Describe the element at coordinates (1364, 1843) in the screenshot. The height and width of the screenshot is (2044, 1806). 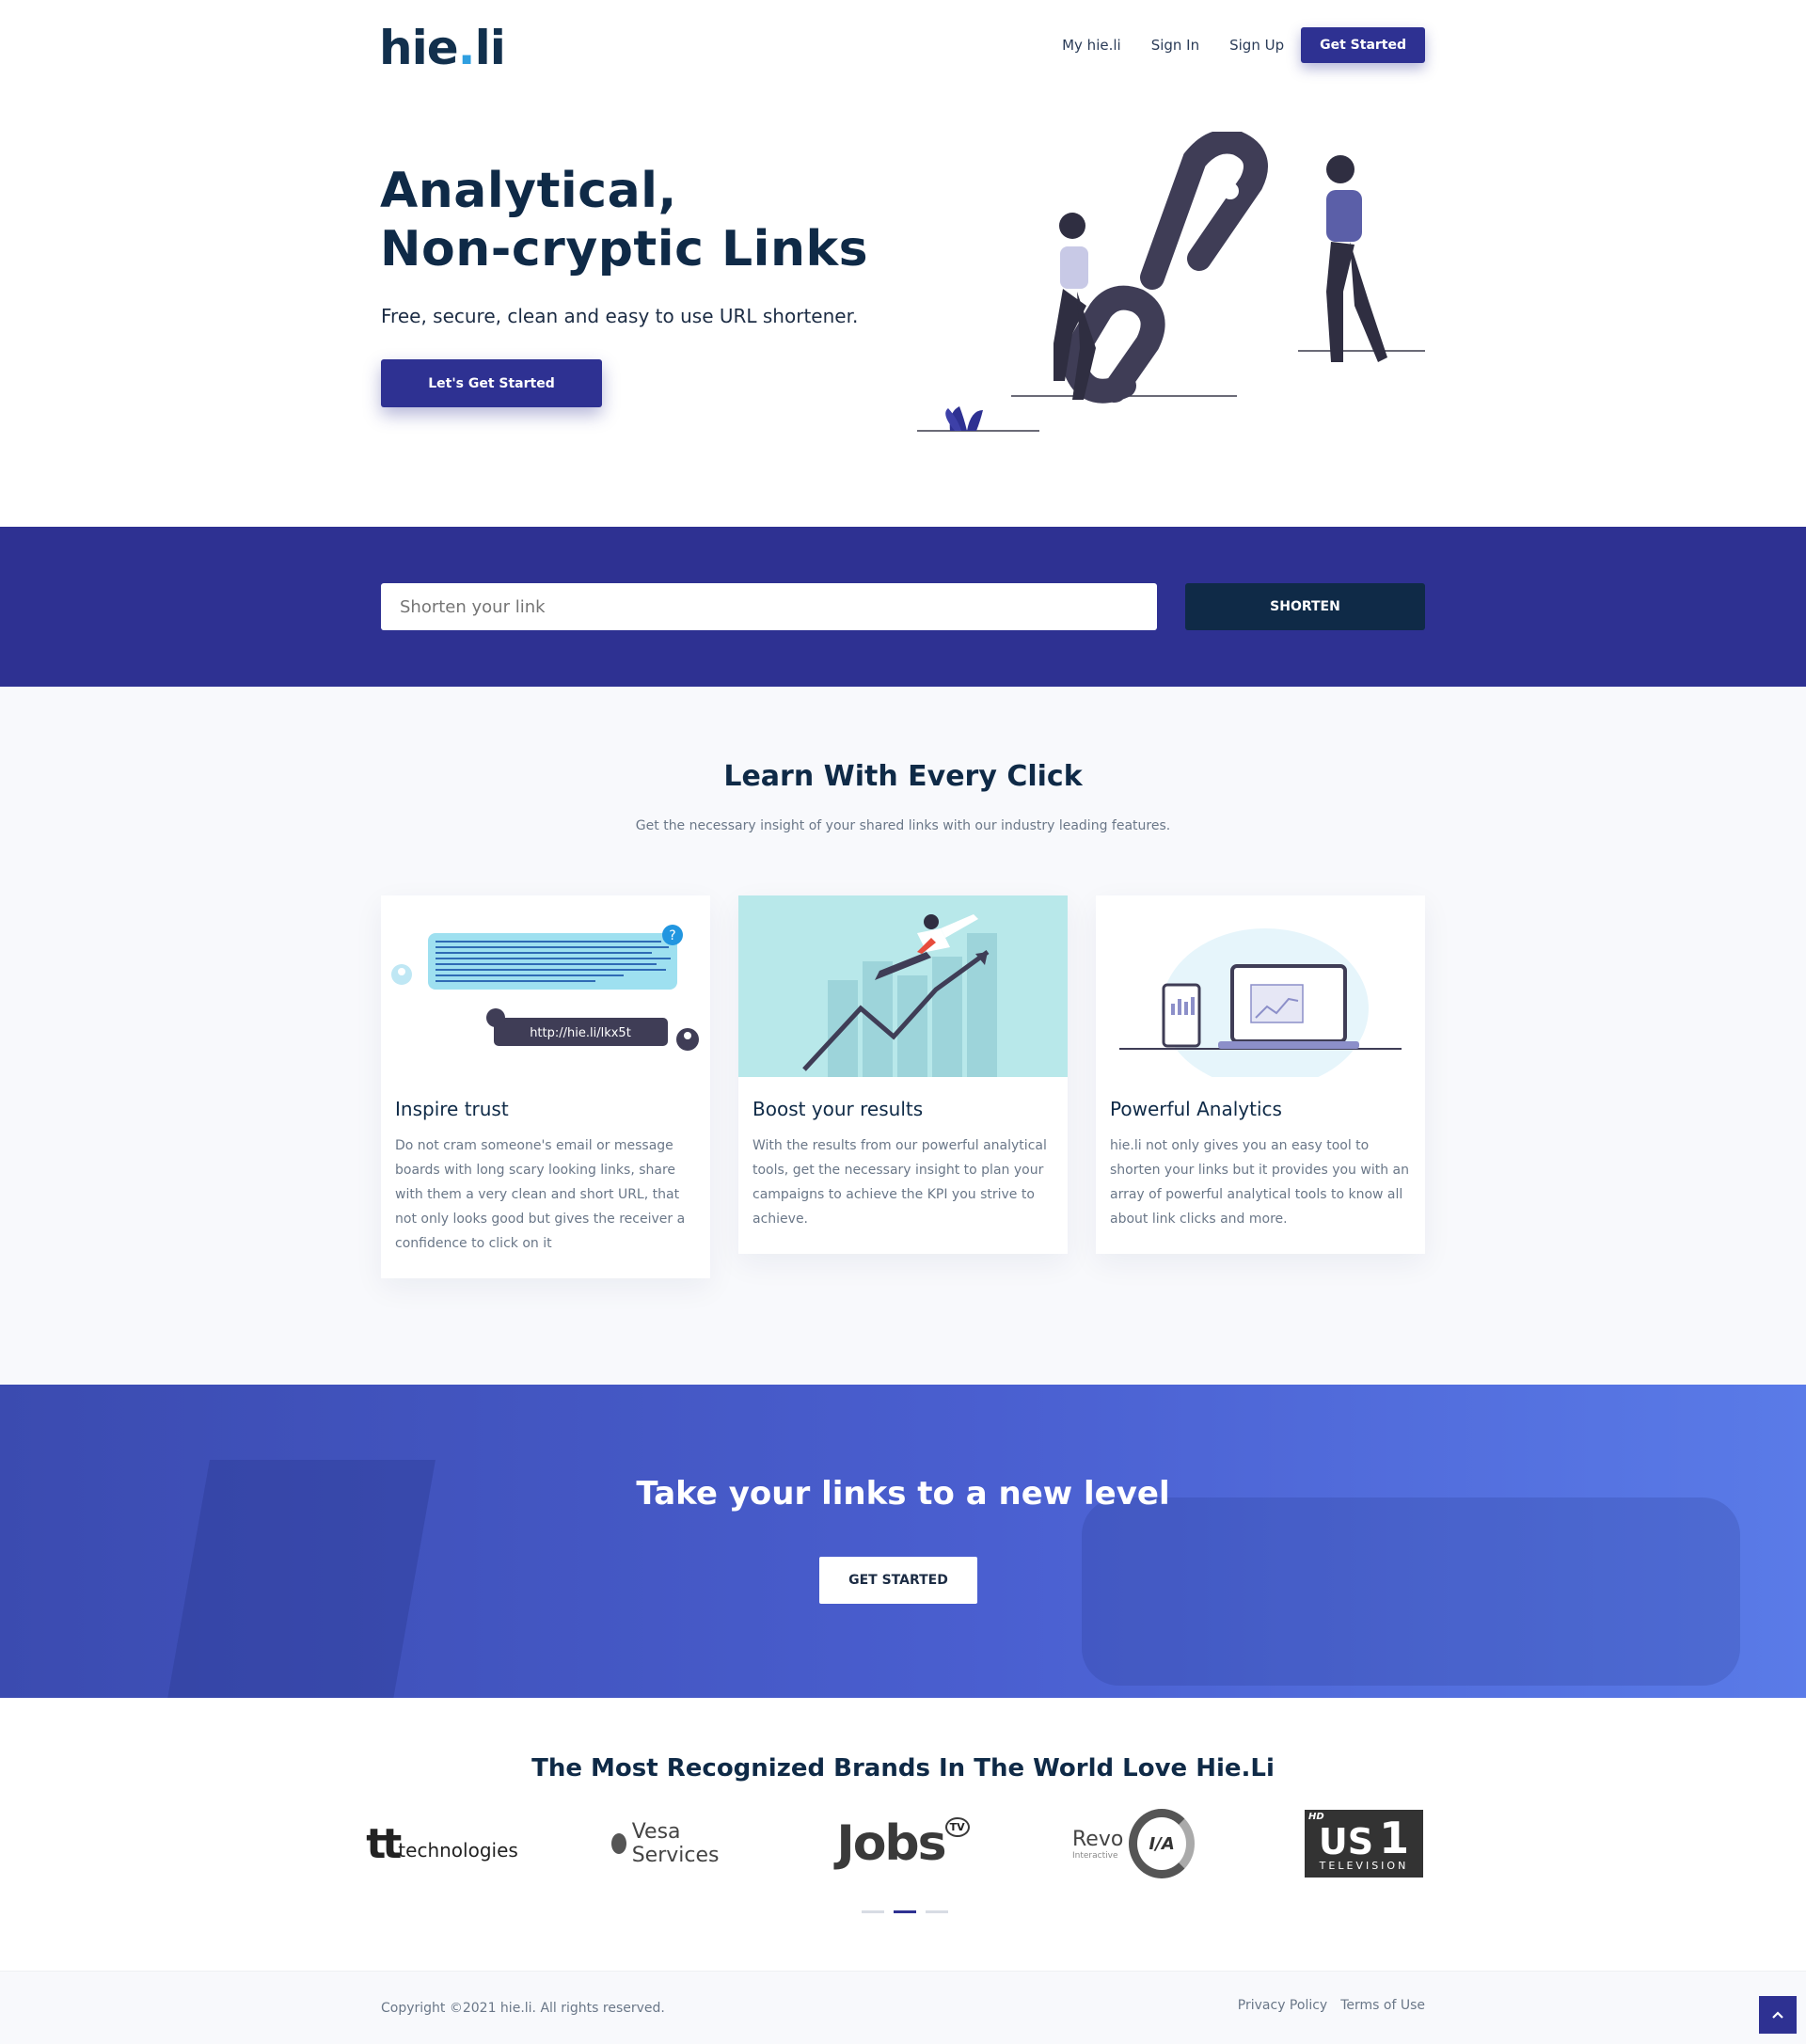
I see `brand-logo-us1-television: HD US 1 TELEVISION` at that location.